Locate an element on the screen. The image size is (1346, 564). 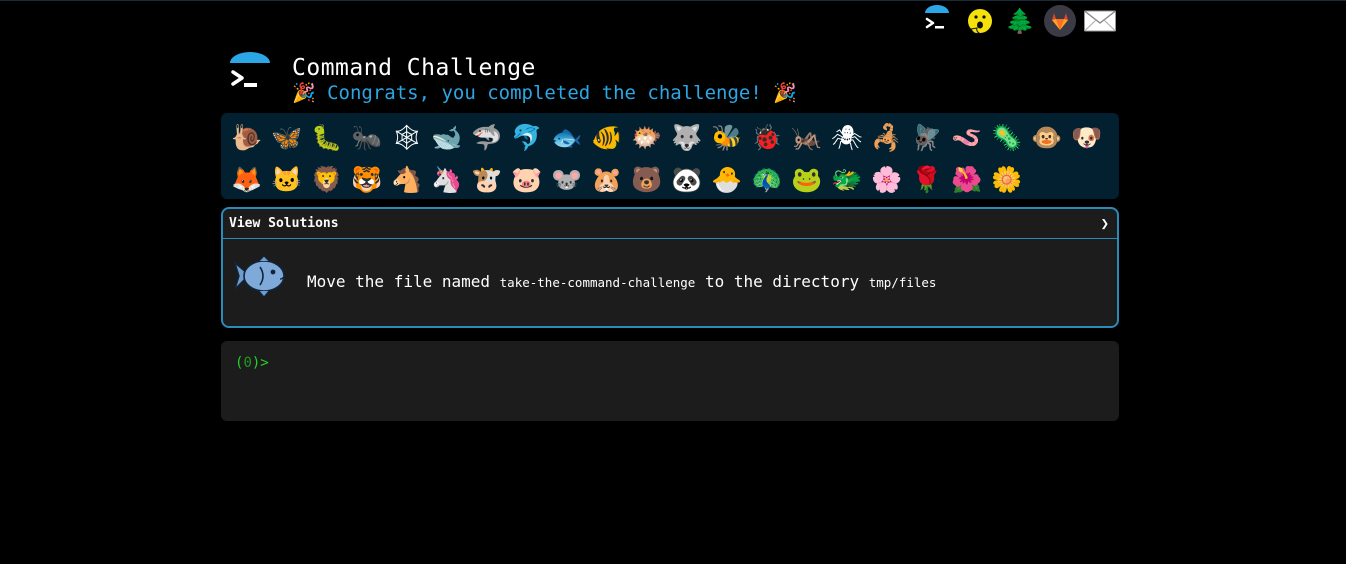
animal-lion-icon: 🦁 is located at coordinates (327, 179).